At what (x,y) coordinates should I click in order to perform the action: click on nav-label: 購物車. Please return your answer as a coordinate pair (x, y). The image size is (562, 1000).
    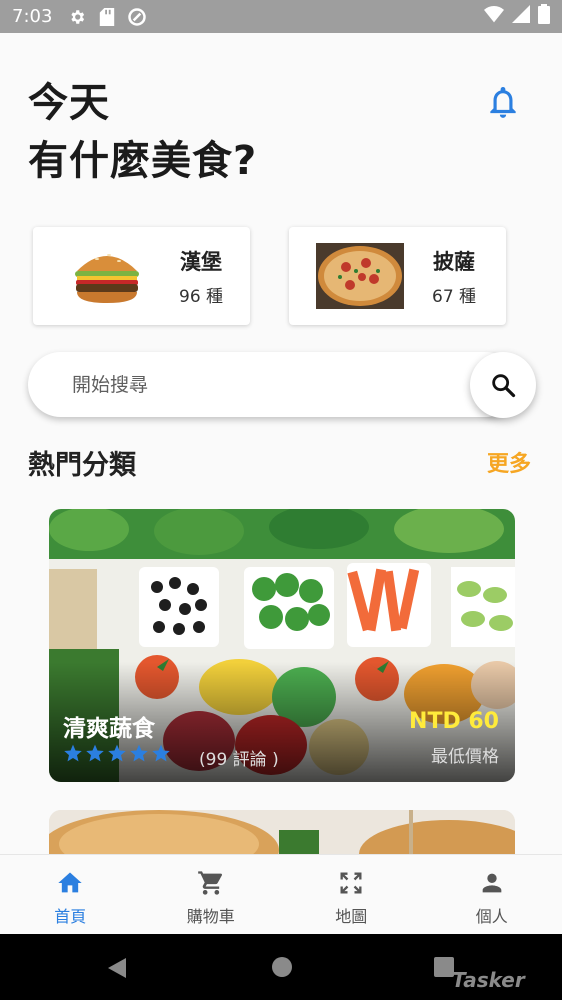
    Looking at the image, I should click on (210, 916).